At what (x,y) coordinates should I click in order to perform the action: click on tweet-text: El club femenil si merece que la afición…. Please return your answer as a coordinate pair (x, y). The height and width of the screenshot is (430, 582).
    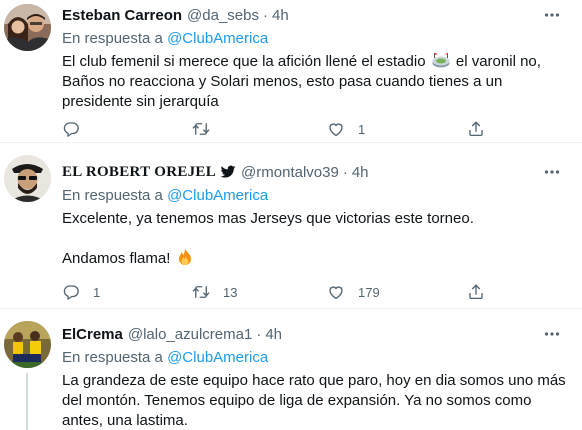
    Looking at the image, I should click on (316, 82).